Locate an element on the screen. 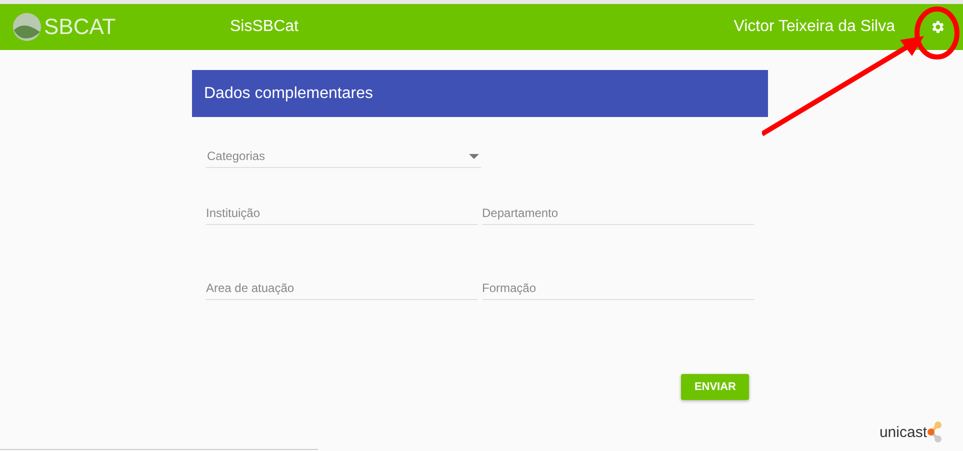 This screenshot has width=963, height=451. app-title: SisSBCat is located at coordinates (265, 27).